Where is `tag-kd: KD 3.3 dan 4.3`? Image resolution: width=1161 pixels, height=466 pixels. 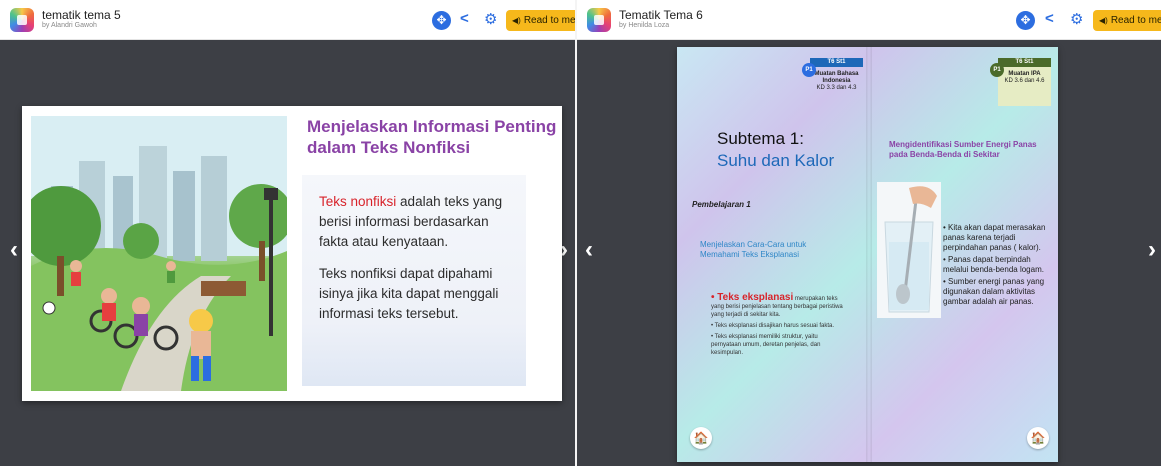 tag-kd: KD 3.3 dan 4.3 is located at coordinates (836, 88).